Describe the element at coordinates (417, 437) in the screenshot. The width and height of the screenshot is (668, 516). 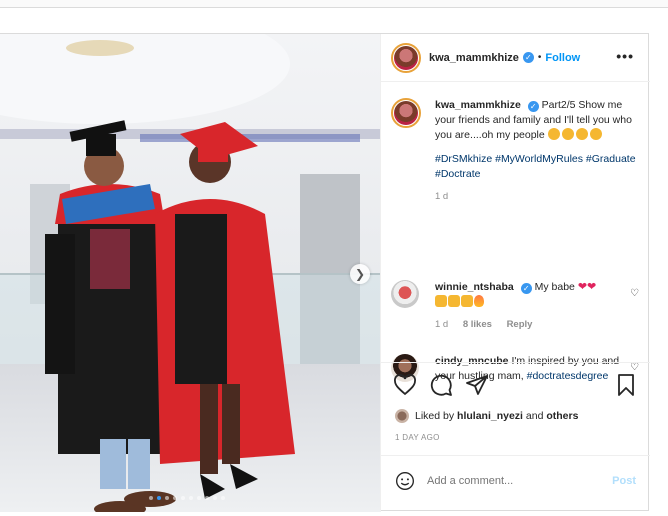
I see `post-date: 1 DAY AGO` at that location.